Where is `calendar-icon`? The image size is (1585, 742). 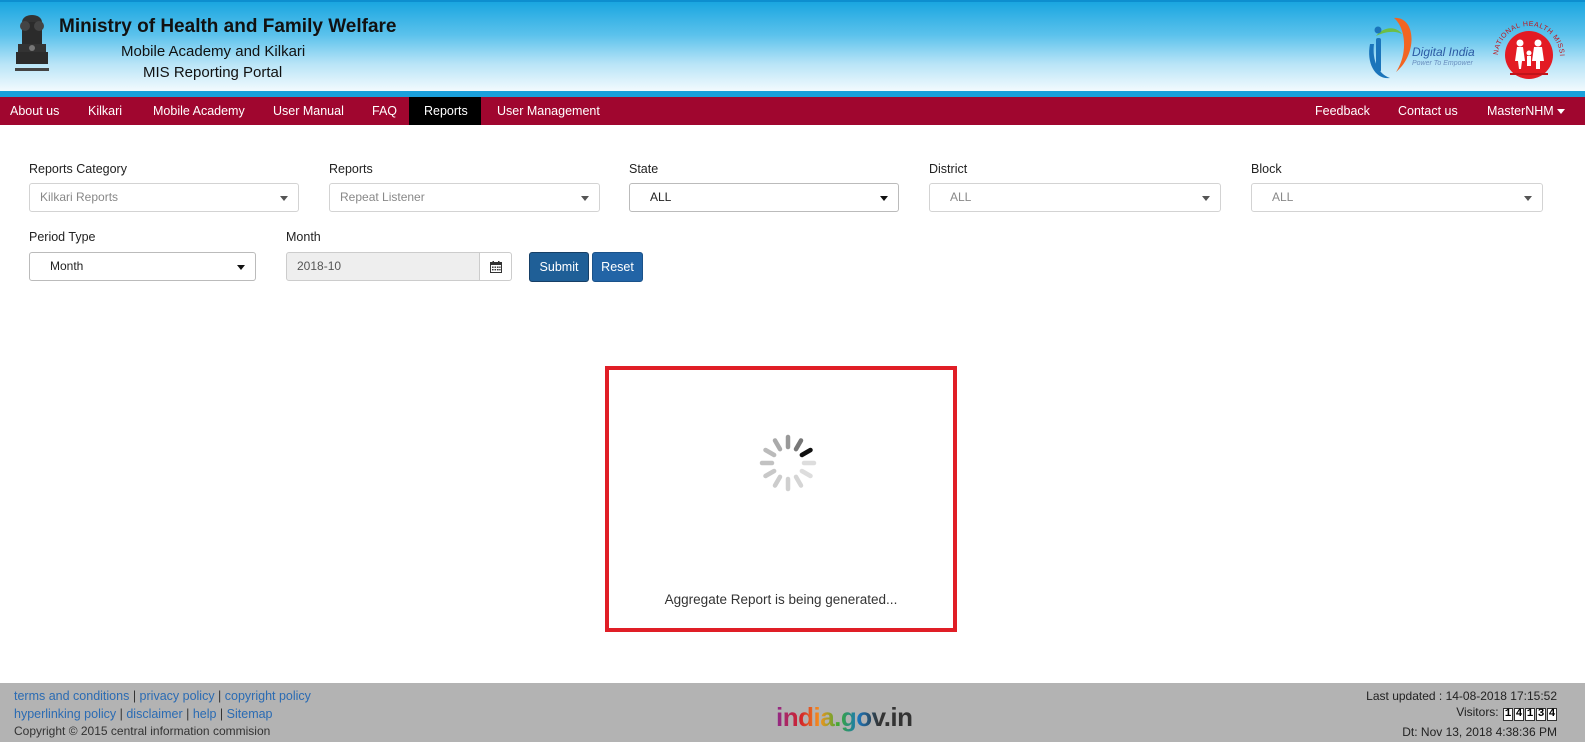 calendar-icon is located at coordinates (496, 267).